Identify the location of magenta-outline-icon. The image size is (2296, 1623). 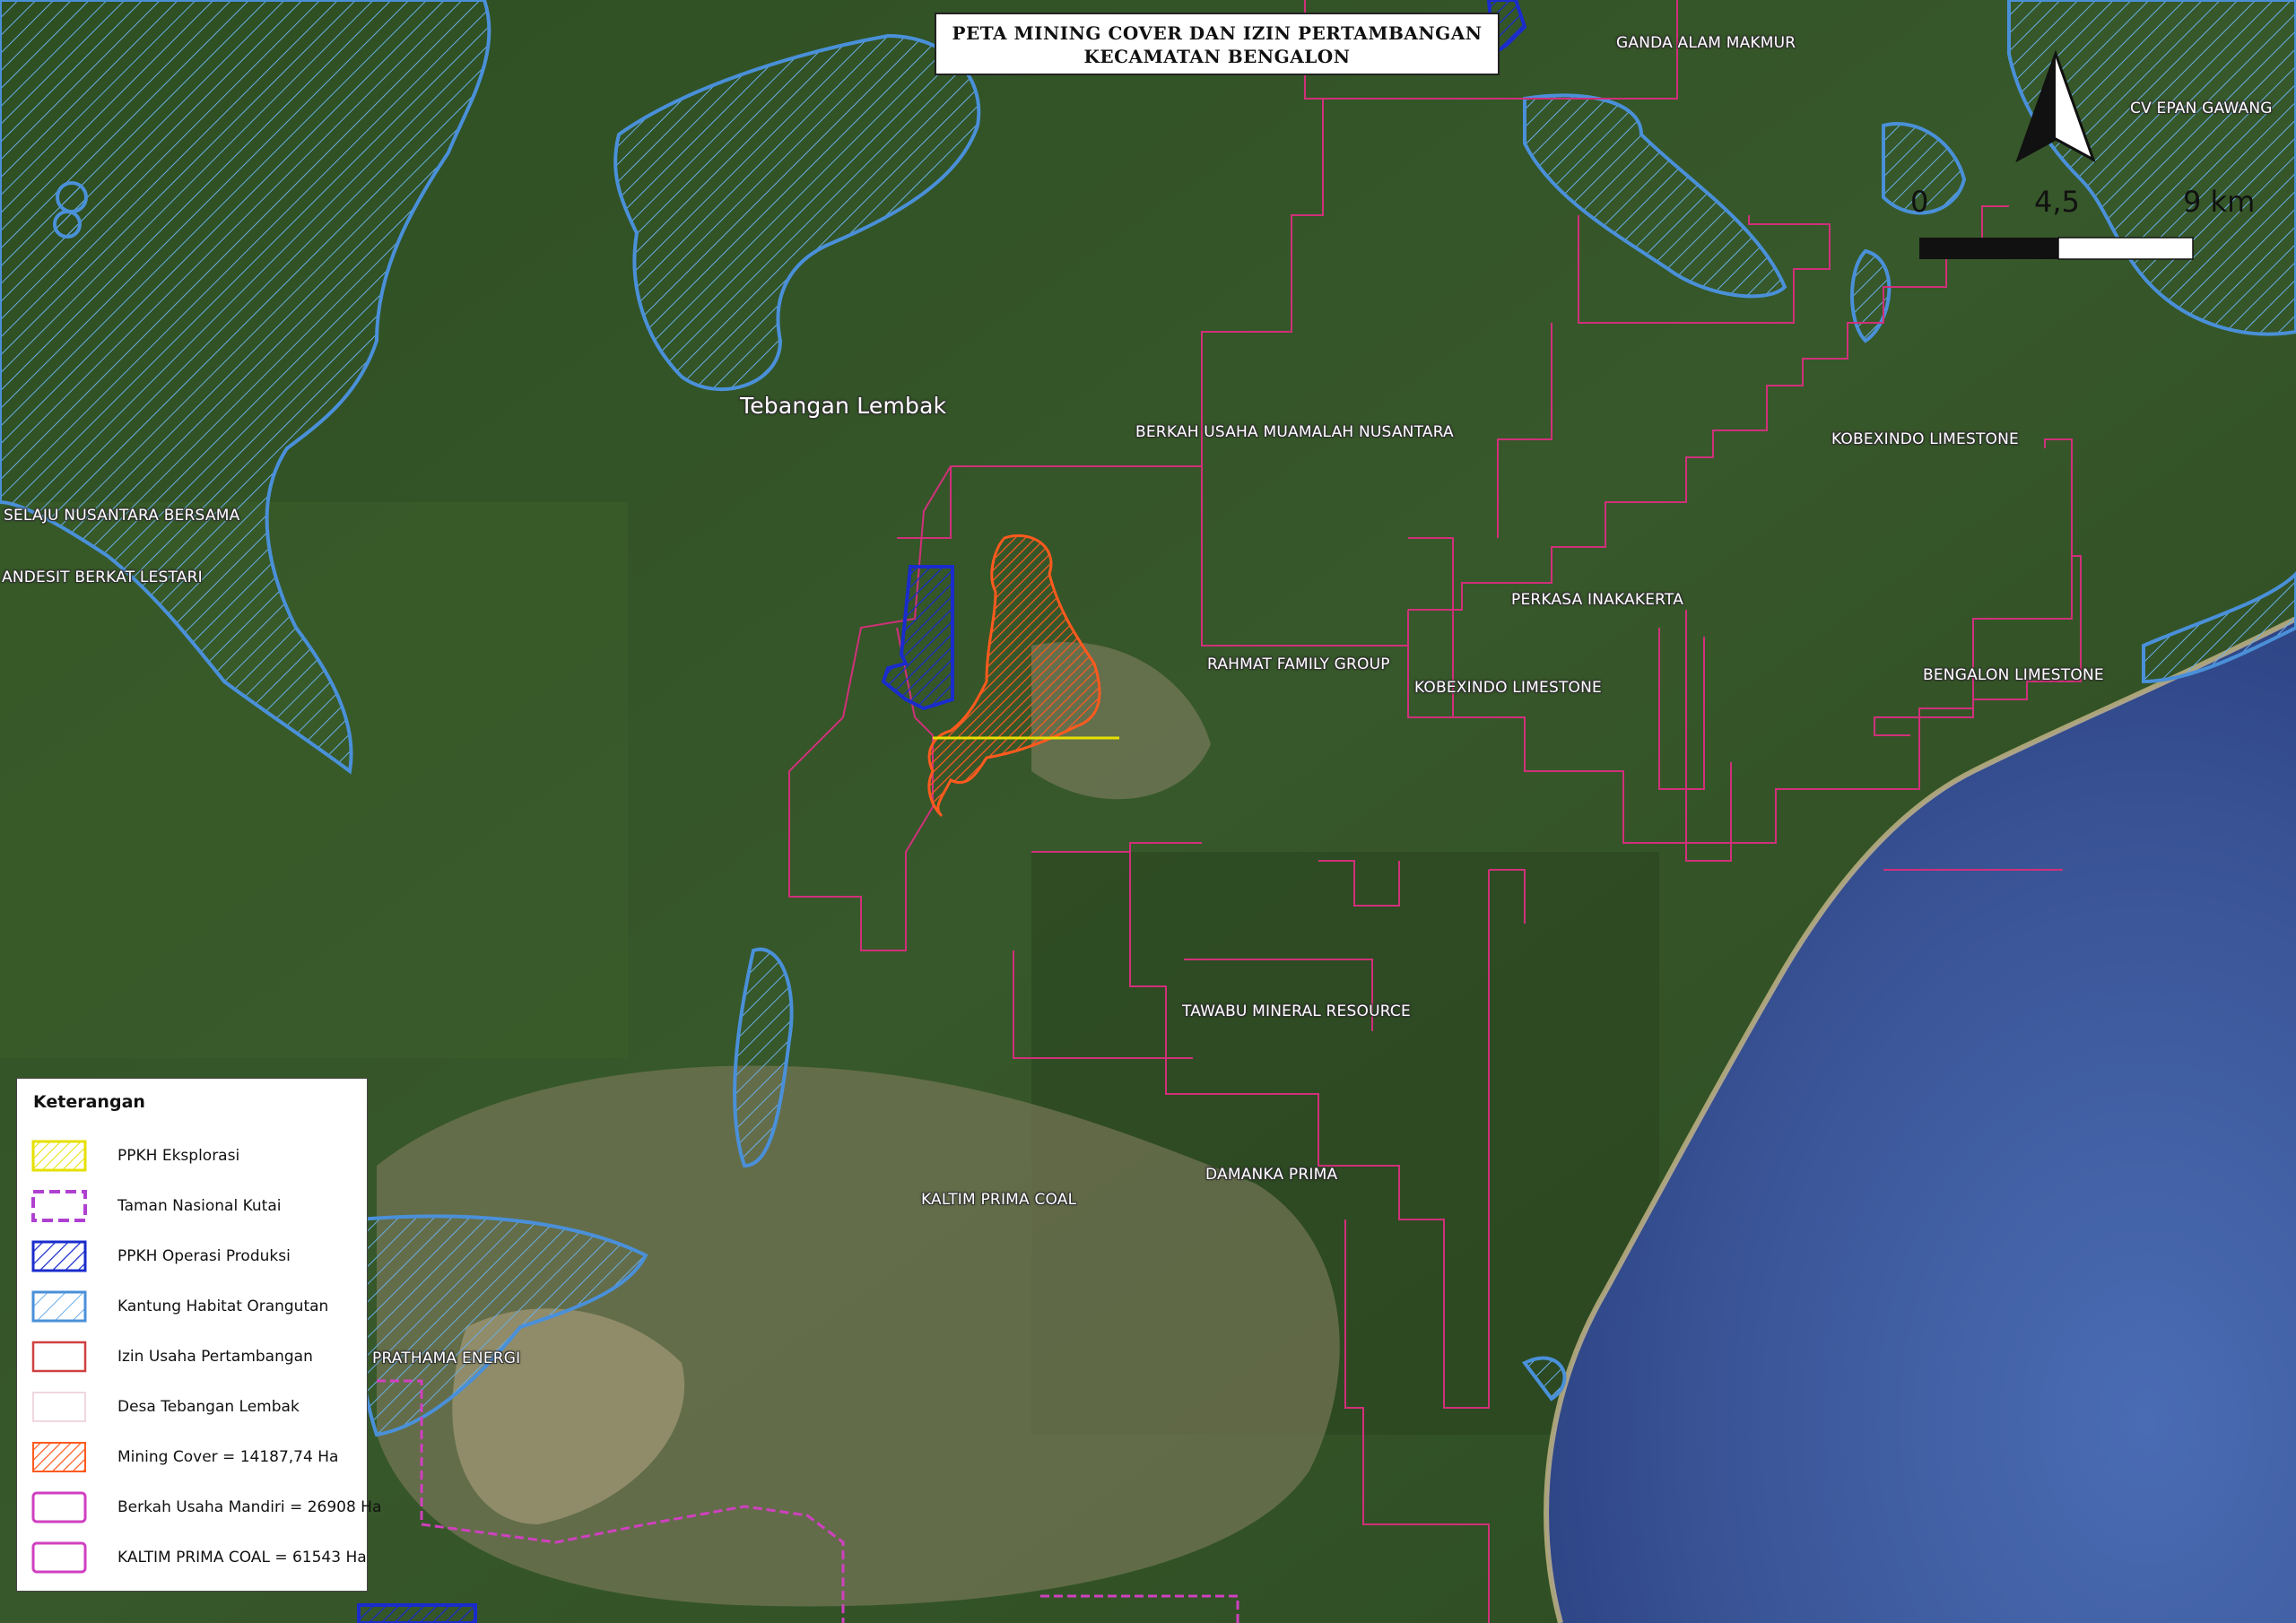
(59, 1507).